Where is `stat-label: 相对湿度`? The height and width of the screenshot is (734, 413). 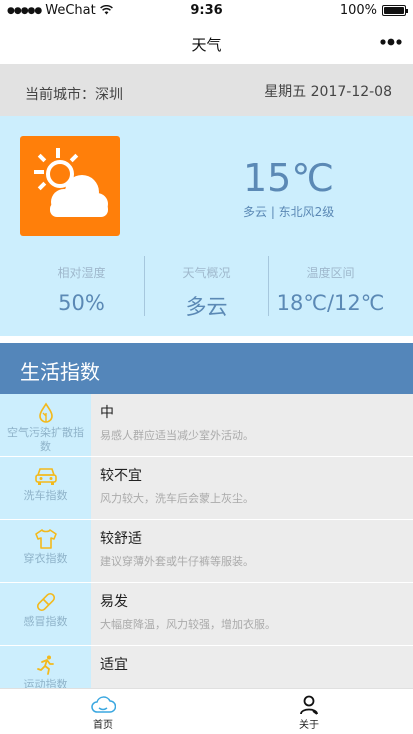 stat-label: 相对湿度 is located at coordinates (81, 273).